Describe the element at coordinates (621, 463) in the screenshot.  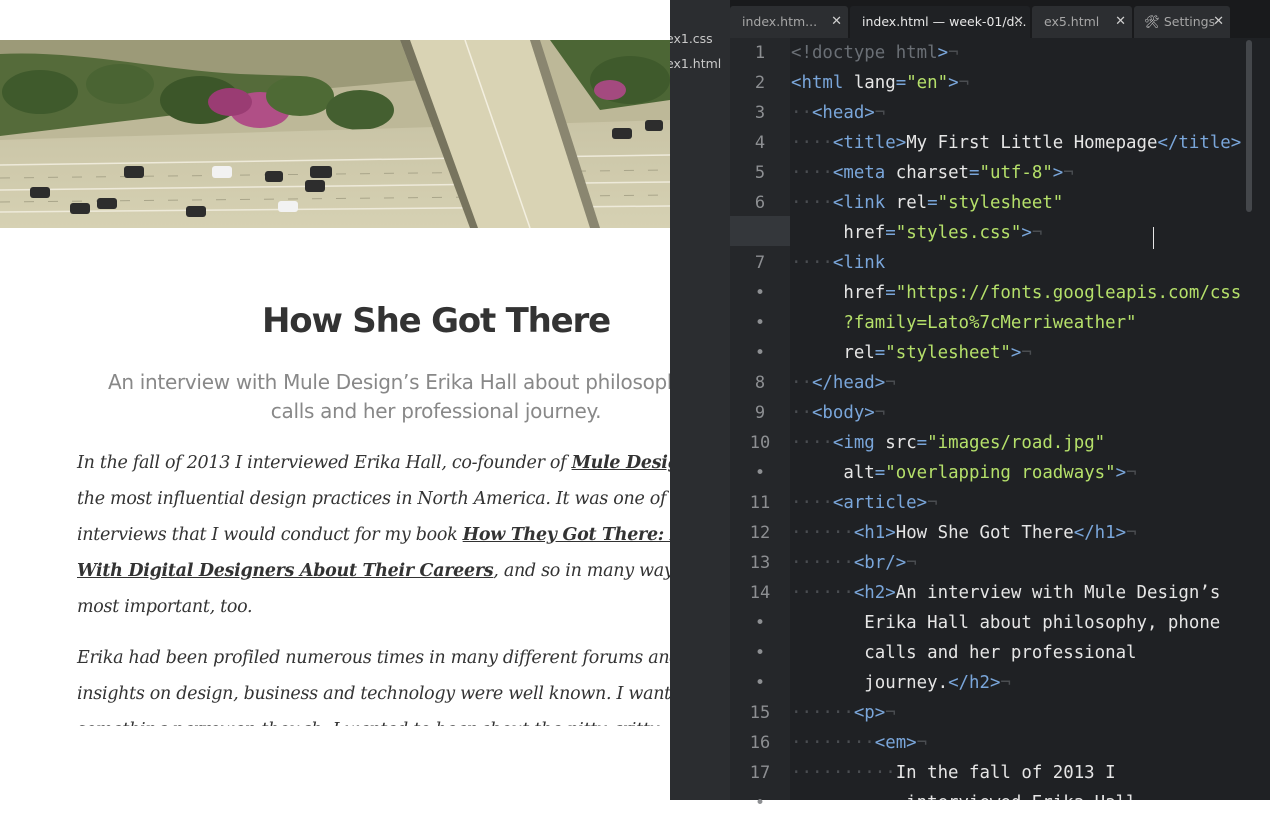
I see `mule-design-link: Mule Design` at that location.